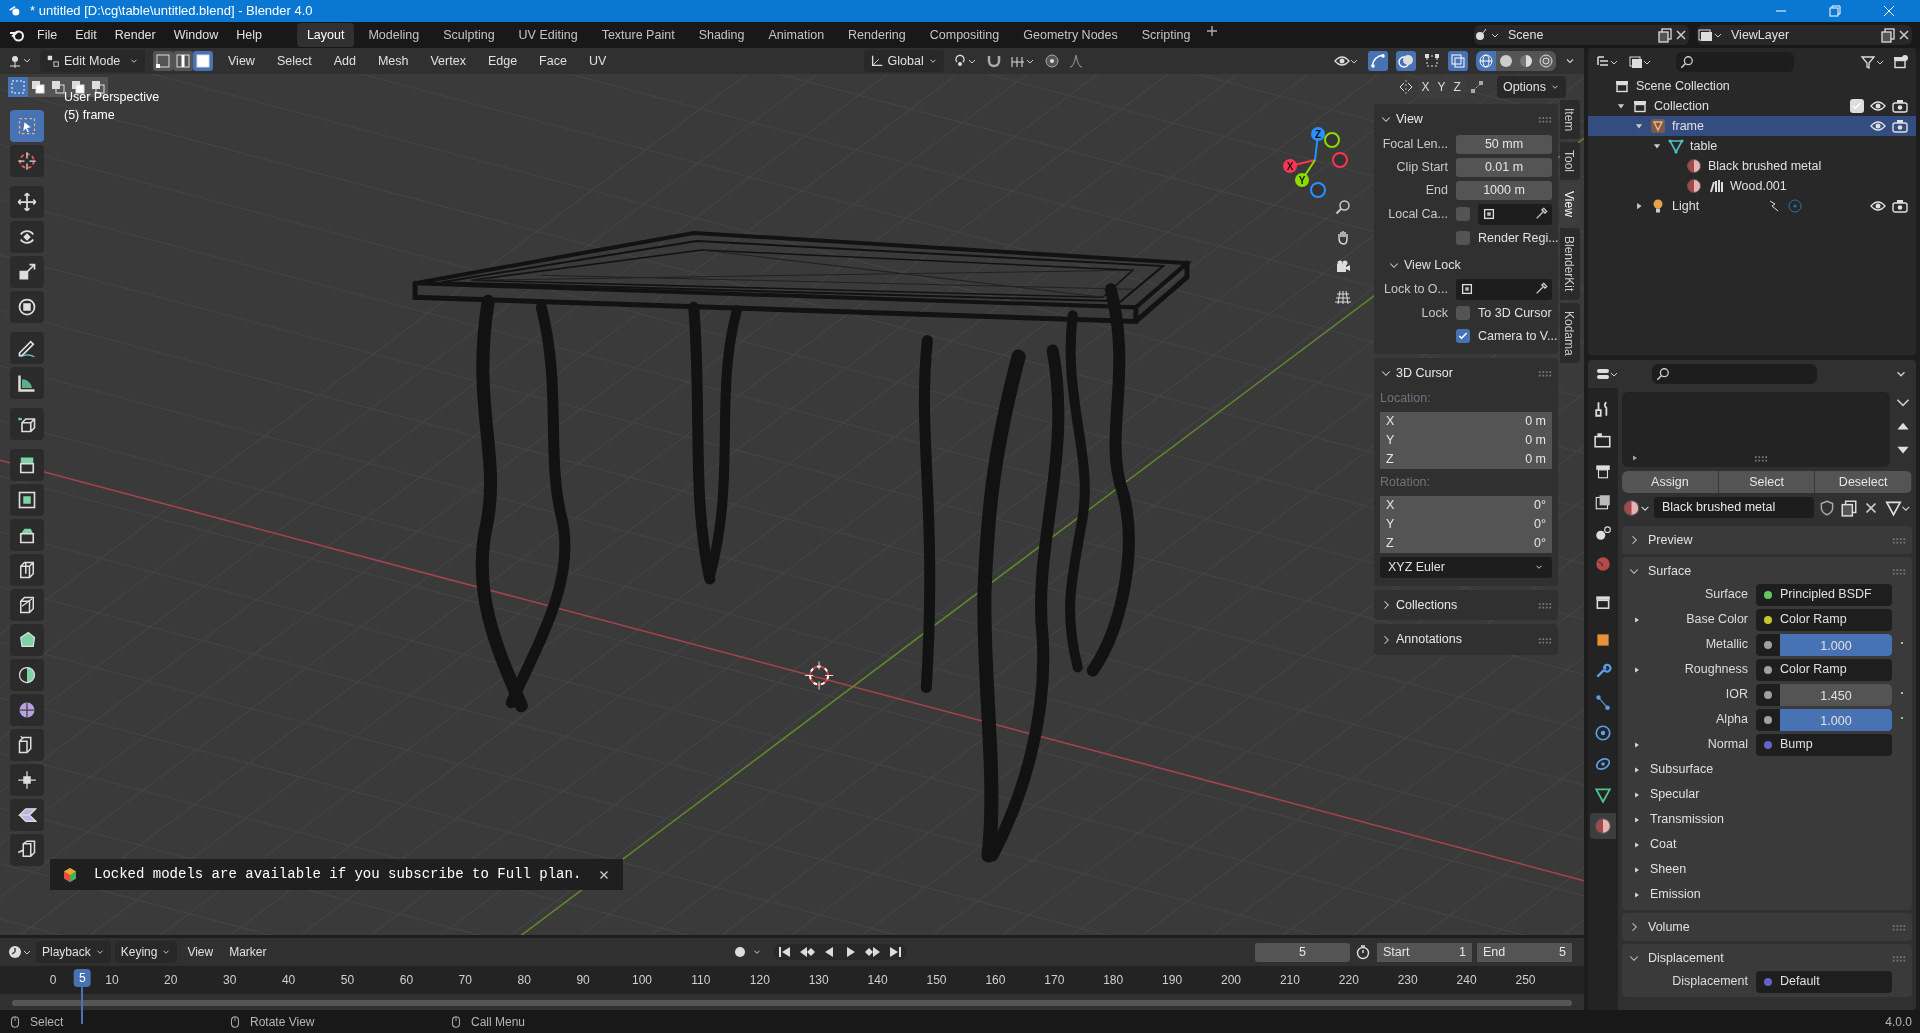 The image size is (1920, 1033). What do you see at coordinates (112, 97) in the screenshot?
I see `view-name-label: User Perspective` at bounding box center [112, 97].